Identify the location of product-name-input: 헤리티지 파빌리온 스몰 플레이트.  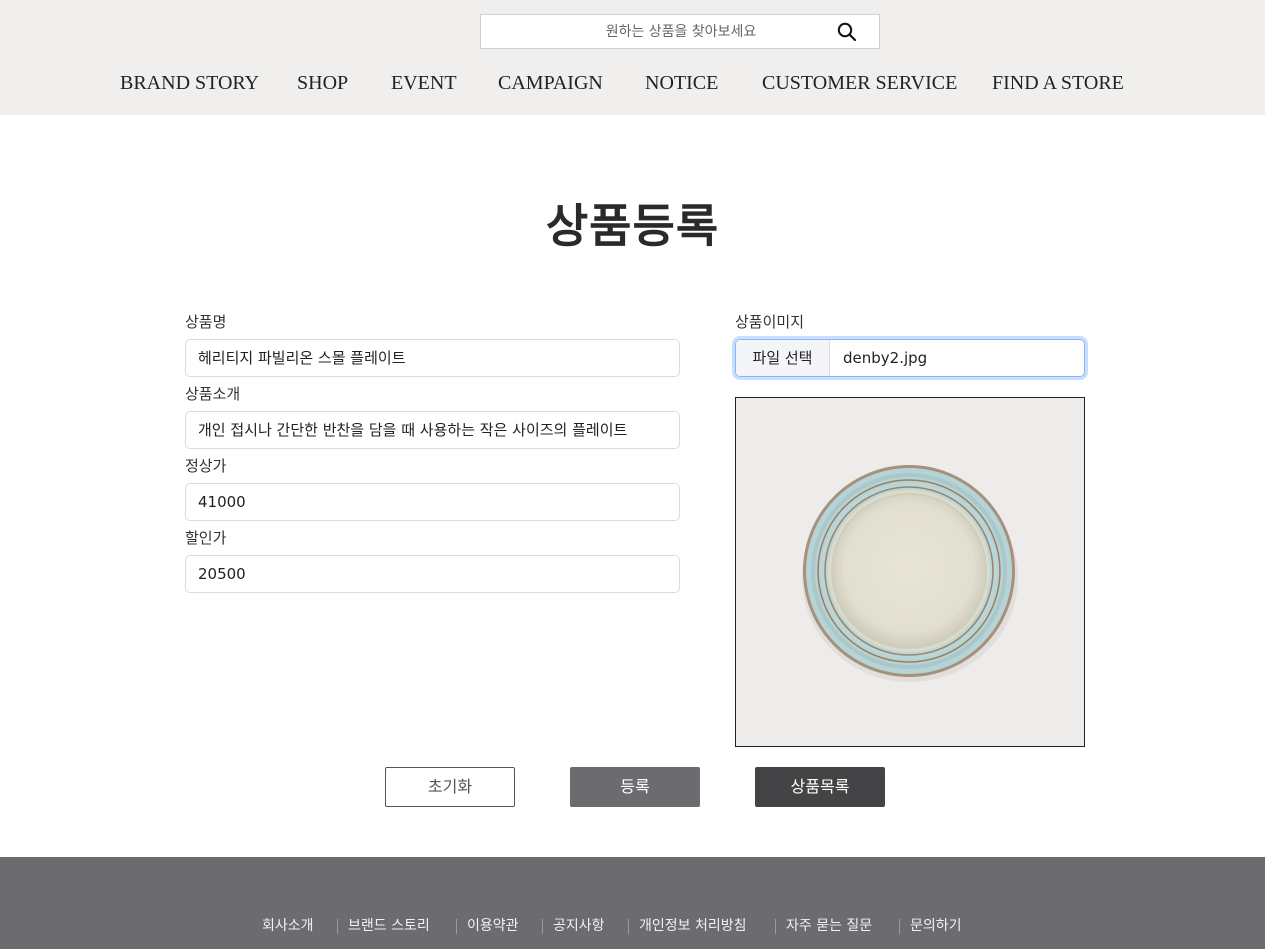
(432, 358).